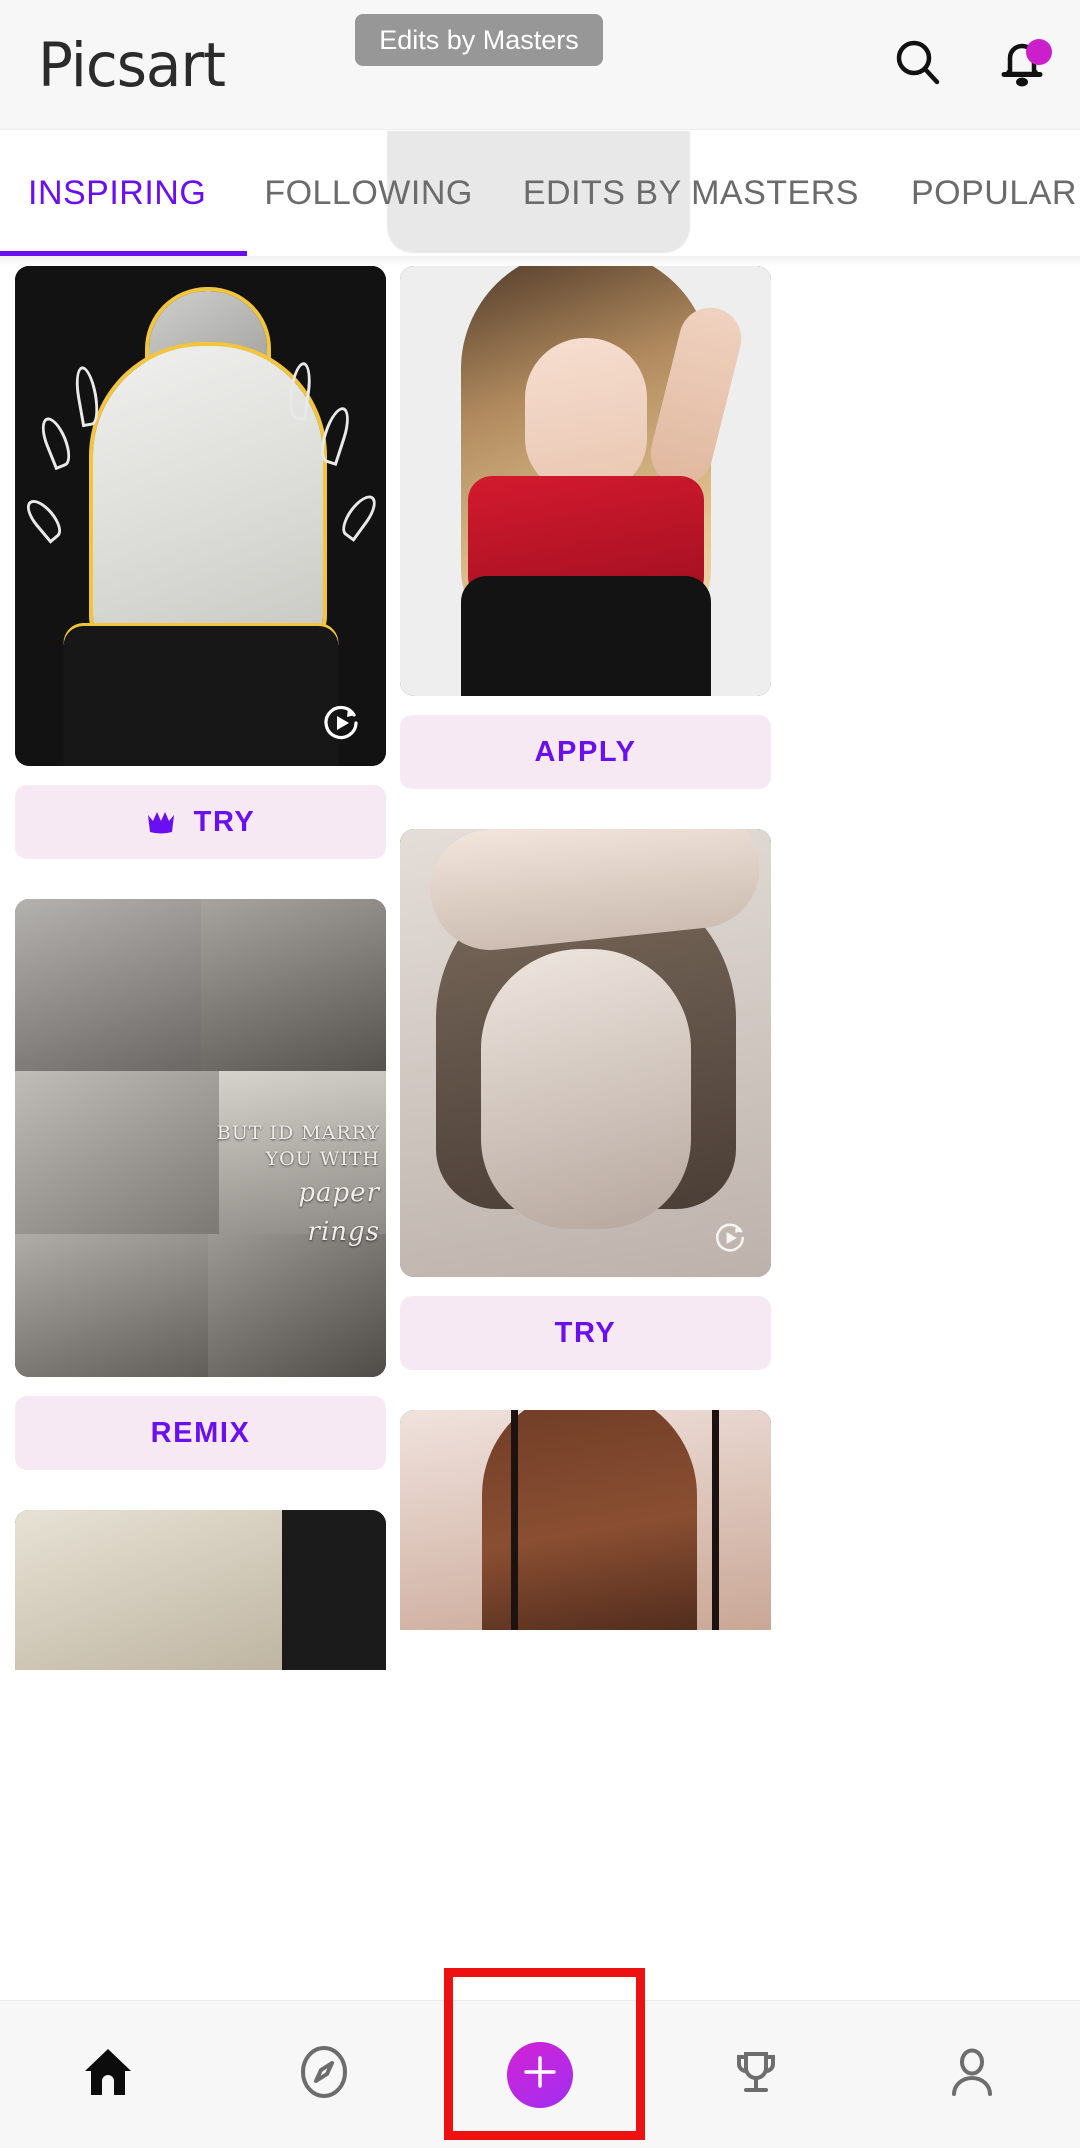 The width and height of the screenshot is (1080, 2148). I want to click on nav-item-profile, so click(972, 2074).